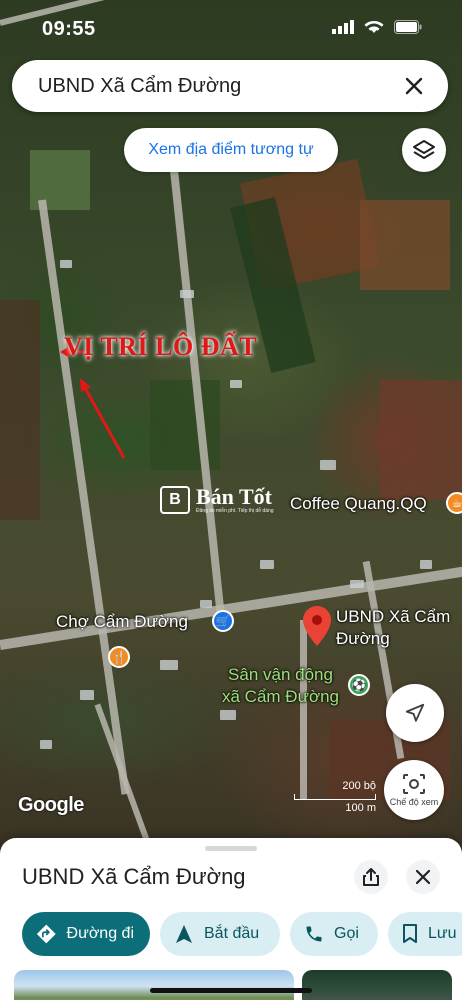  I want to click on poi-ubnd-label: UBND Xã Cẩm Đường, so click(393, 628).